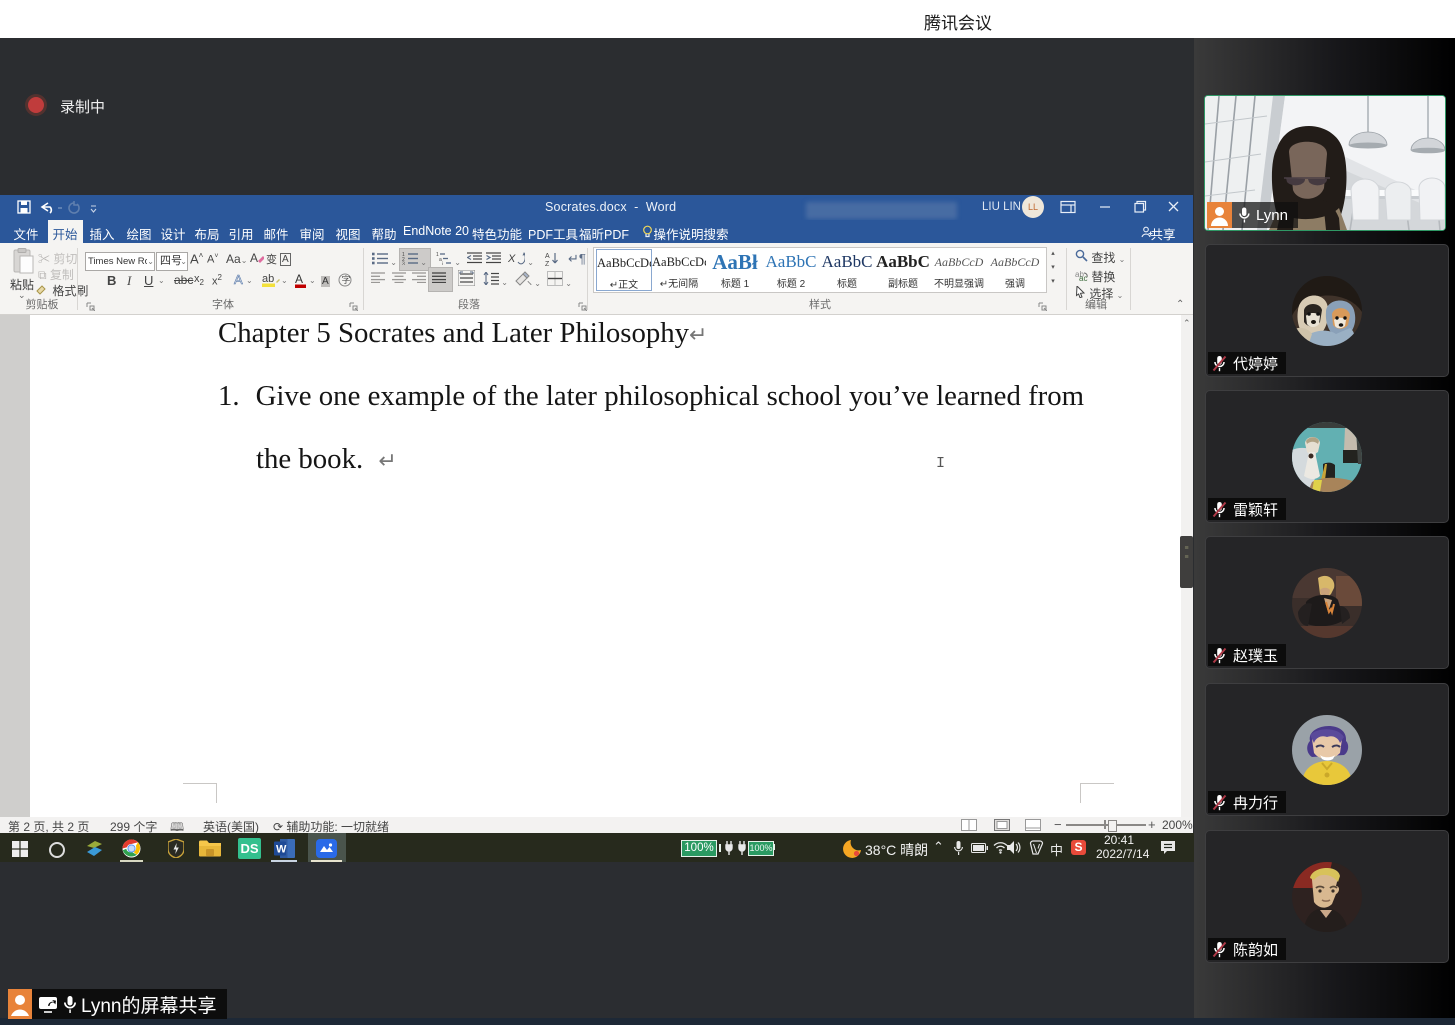  I want to click on svg-text: Z, so click(547, 263).